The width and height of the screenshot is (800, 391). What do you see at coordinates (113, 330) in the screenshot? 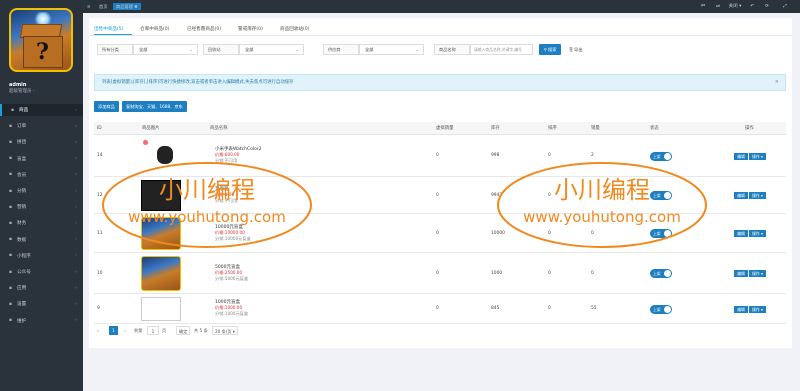
I see `page-1: 1` at bounding box center [113, 330].